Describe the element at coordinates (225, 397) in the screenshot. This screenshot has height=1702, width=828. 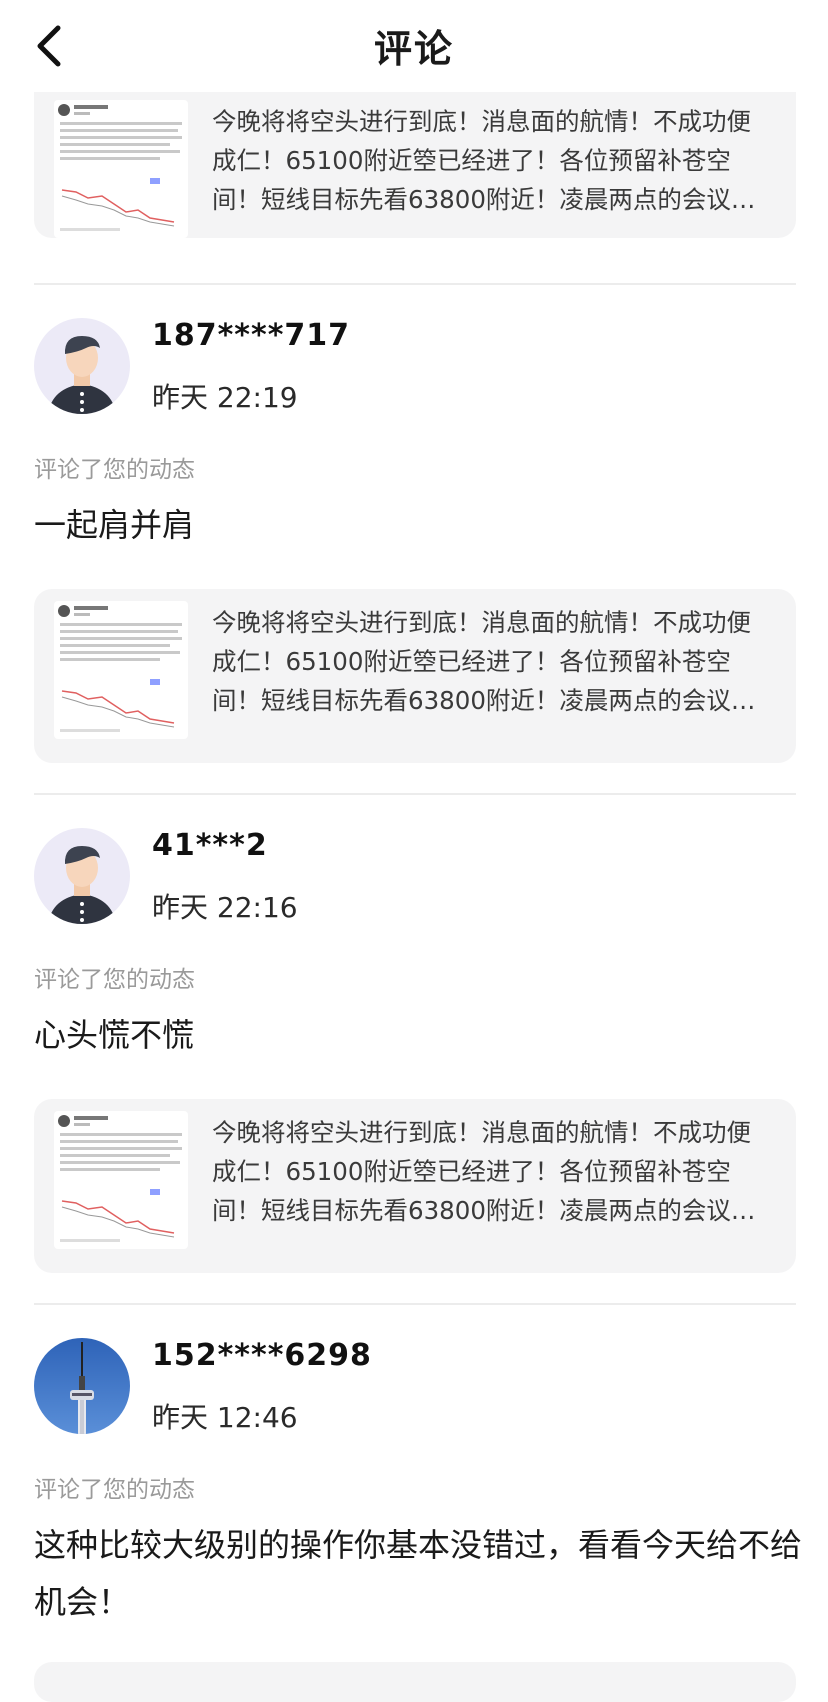
I see `comment-time: 昨天 22:19` at that location.